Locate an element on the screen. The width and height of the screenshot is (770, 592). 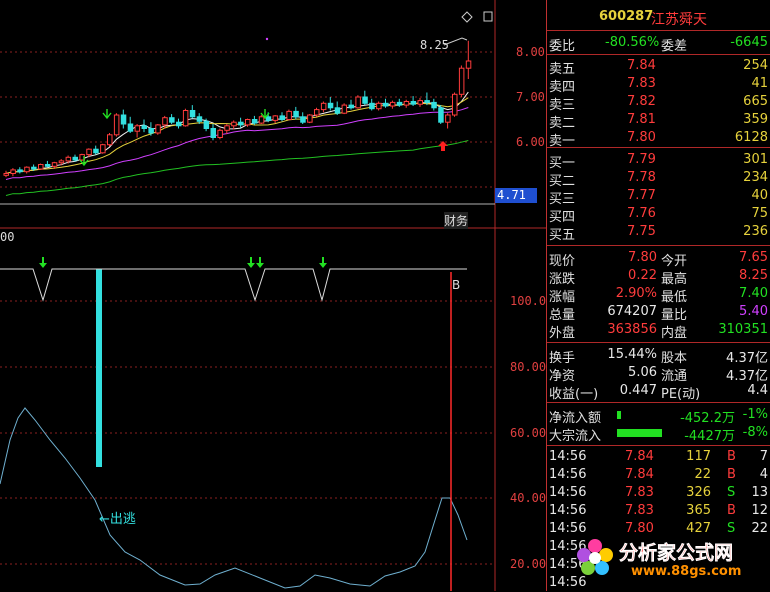
bid-volume: 234 is located at coordinates (755, 177).